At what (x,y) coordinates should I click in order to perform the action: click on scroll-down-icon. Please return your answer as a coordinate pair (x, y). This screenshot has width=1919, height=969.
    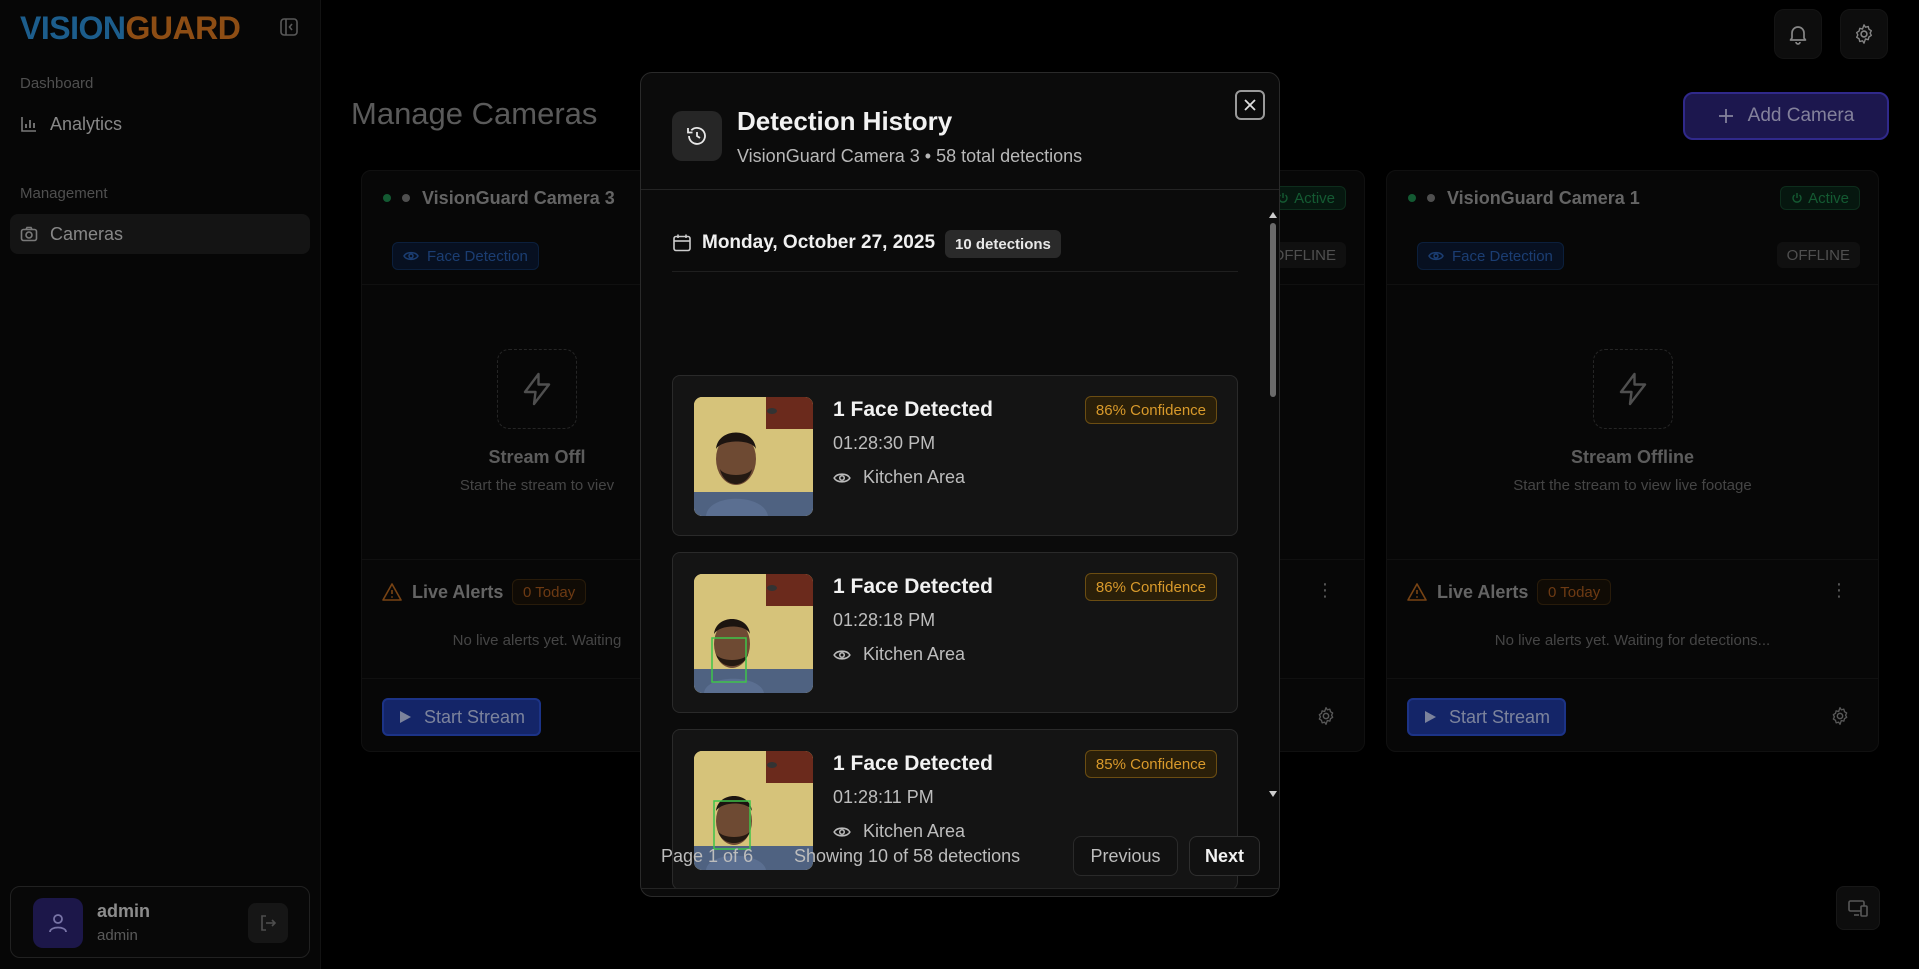
    Looking at the image, I should click on (1273, 794).